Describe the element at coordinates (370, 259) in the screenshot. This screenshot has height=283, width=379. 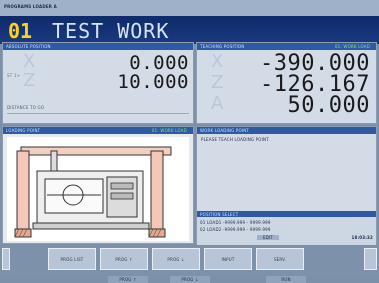
I see `softkey-right-edge` at that location.